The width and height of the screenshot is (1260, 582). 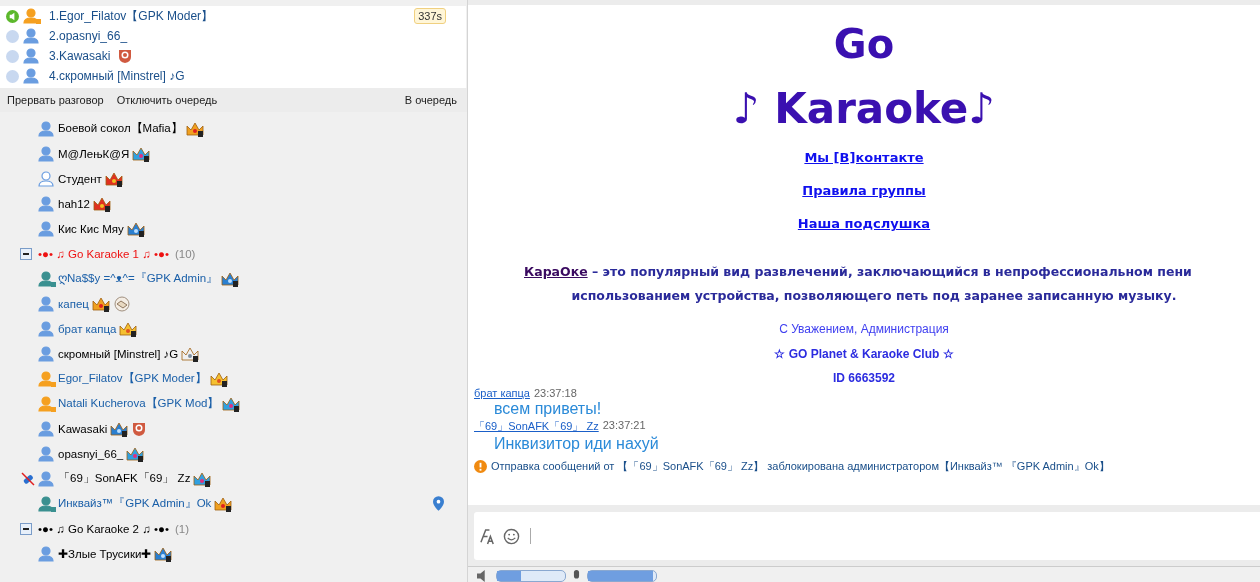 I want to click on volume-slider, so click(x=531, y=576).